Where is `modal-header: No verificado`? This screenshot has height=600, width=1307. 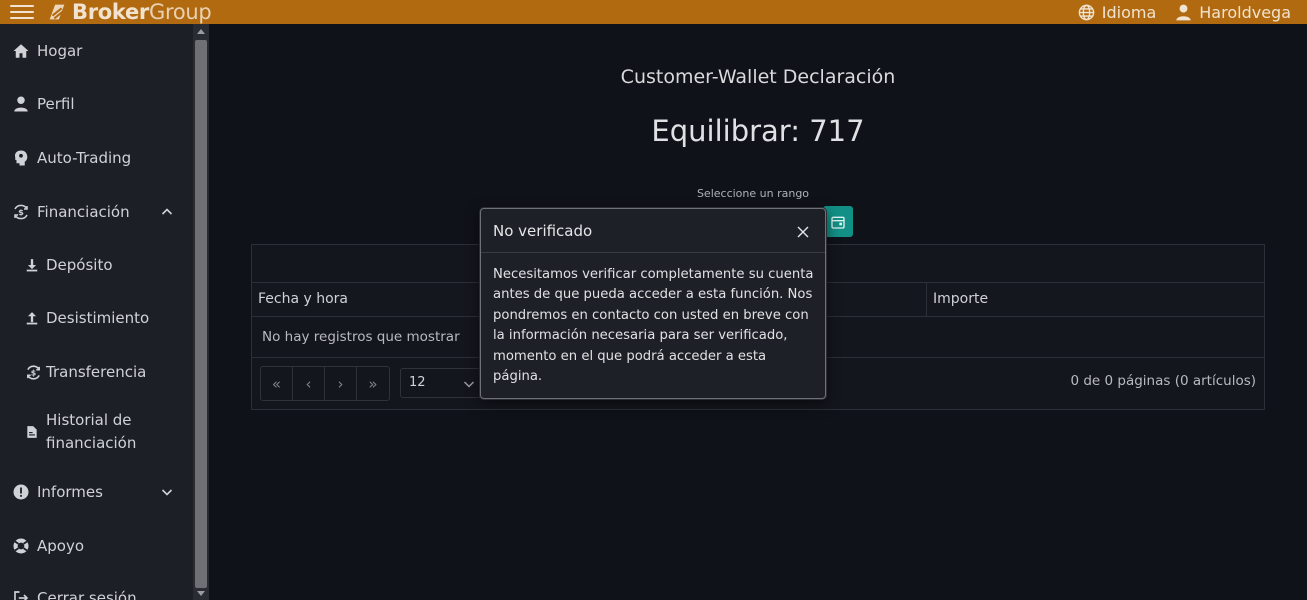 modal-header: No verificado is located at coordinates (653, 231).